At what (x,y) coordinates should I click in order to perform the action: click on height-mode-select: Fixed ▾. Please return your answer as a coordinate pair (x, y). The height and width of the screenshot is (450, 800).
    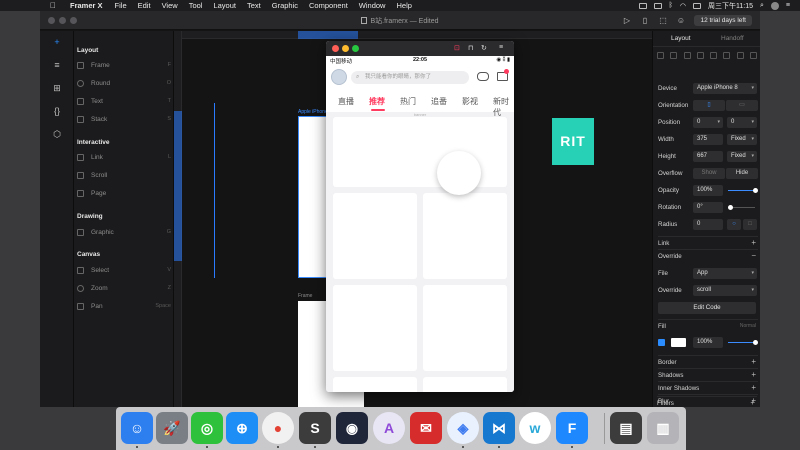
    Looking at the image, I should click on (742, 156).